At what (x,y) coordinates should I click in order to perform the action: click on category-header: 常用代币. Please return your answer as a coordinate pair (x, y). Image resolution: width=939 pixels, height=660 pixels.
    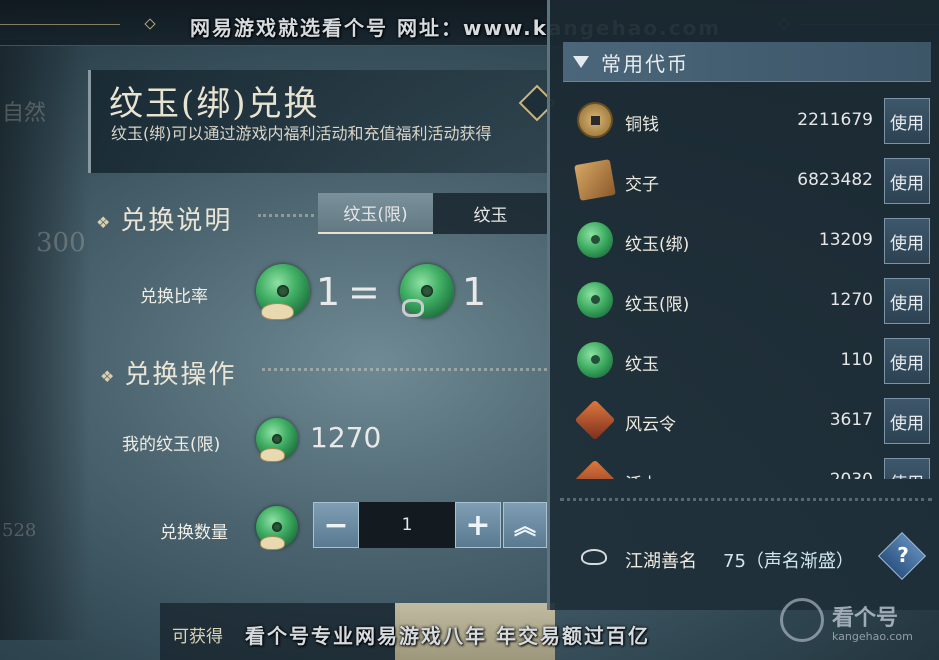
    Looking at the image, I should click on (747, 62).